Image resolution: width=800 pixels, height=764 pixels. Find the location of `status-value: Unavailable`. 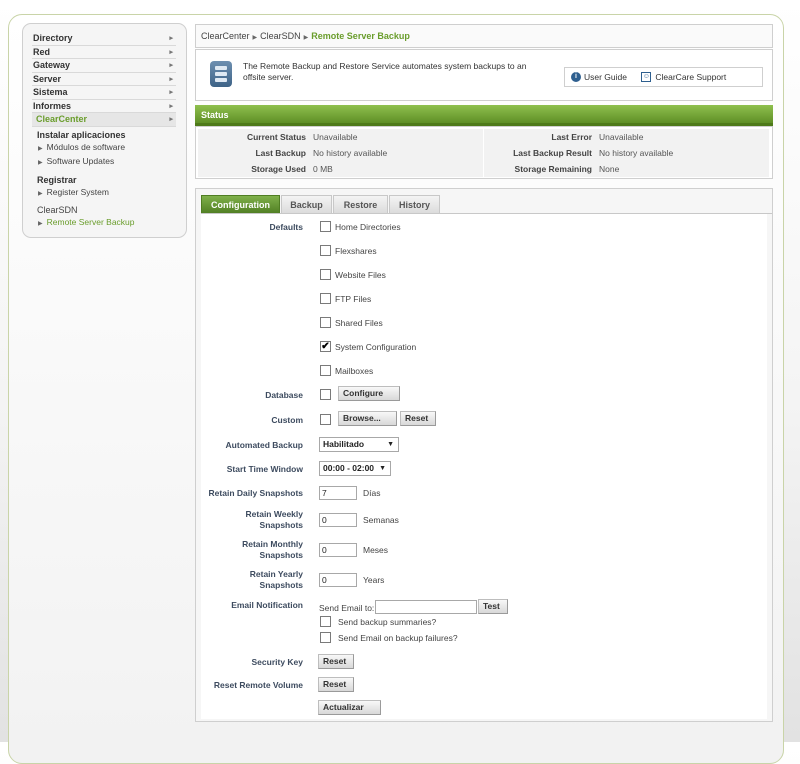

status-value: Unavailable is located at coordinates (621, 137).